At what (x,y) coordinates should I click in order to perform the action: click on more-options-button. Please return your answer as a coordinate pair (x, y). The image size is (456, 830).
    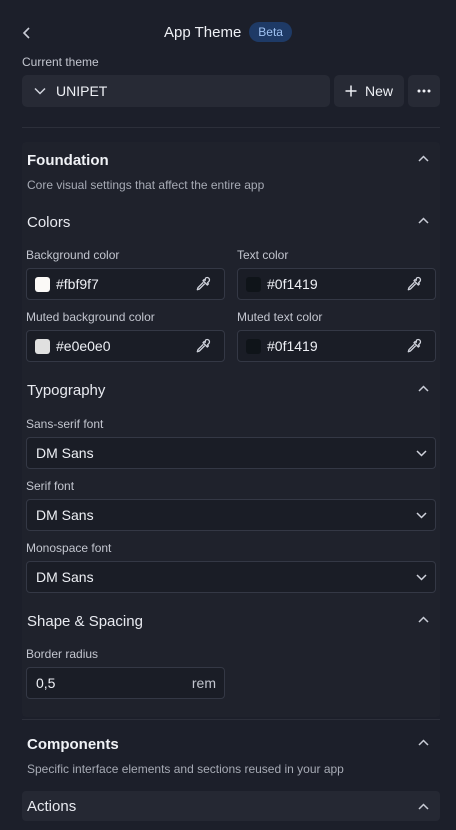
    Looking at the image, I should click on (424, 91).